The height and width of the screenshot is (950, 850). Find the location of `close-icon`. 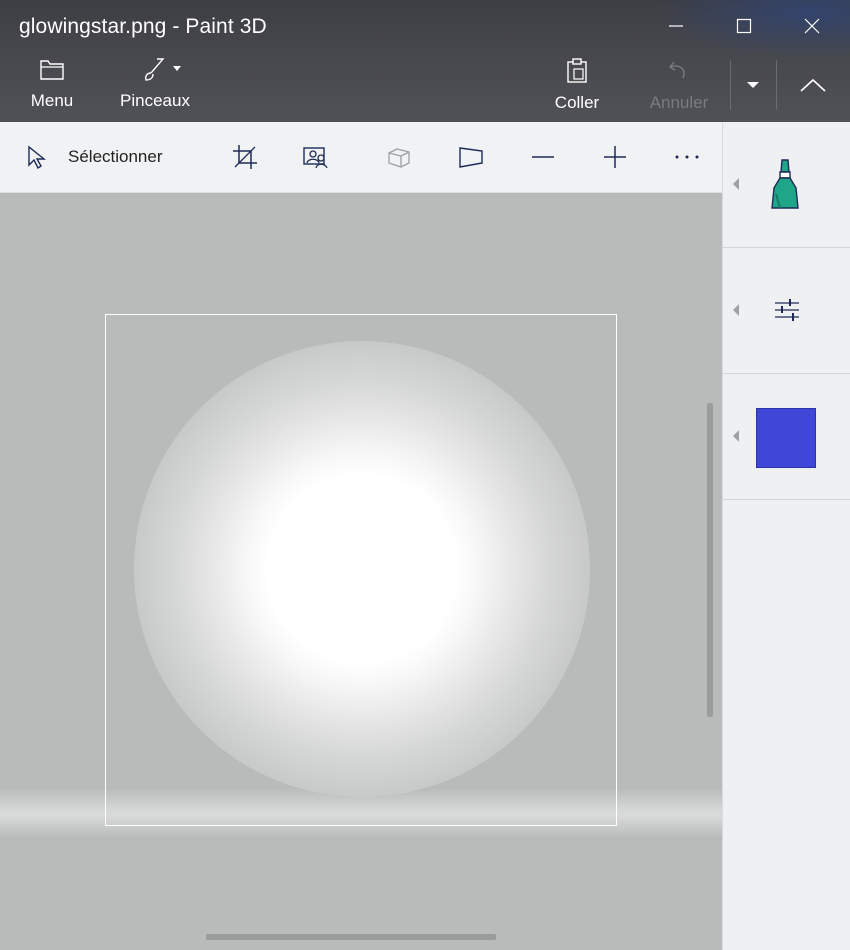

close-icon is located at coordinates (812, 26).